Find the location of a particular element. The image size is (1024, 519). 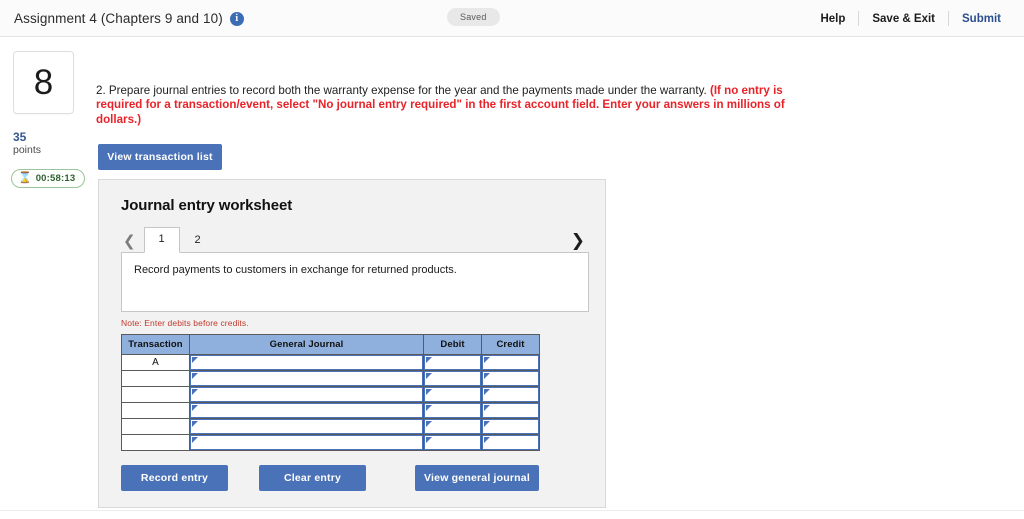

info-icon: i is located at coordinates (236, 19).